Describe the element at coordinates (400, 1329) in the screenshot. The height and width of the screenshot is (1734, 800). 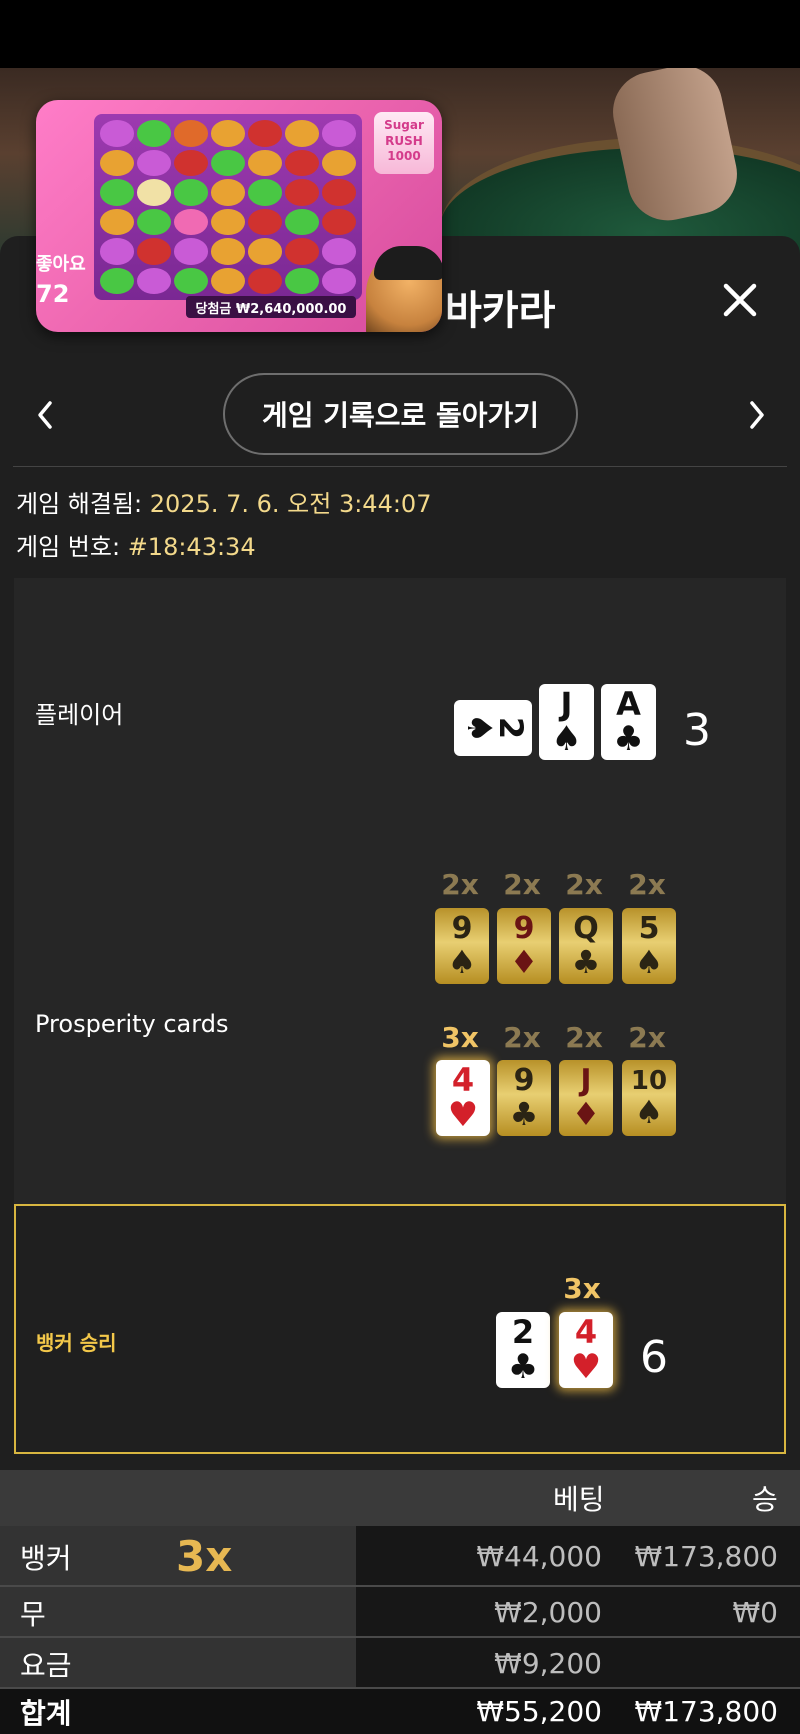
I see `banker-win-box` at that location.